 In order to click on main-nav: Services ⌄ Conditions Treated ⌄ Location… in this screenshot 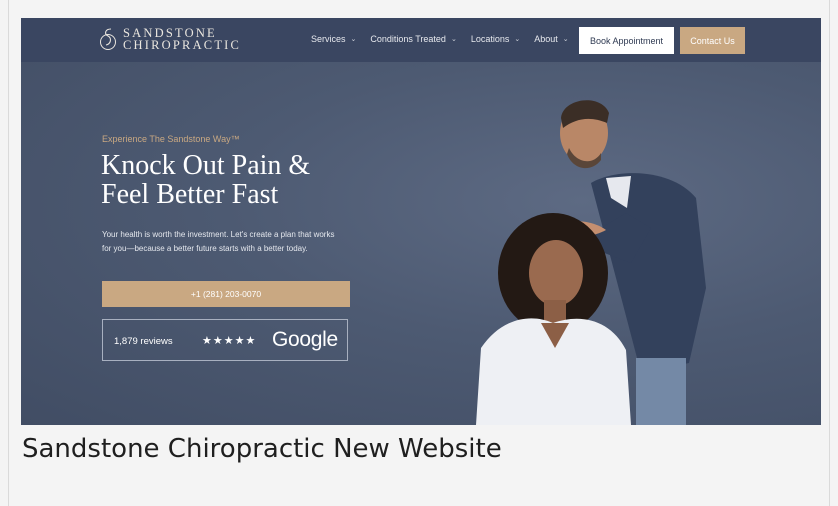, I will do `click(447, 39)`.